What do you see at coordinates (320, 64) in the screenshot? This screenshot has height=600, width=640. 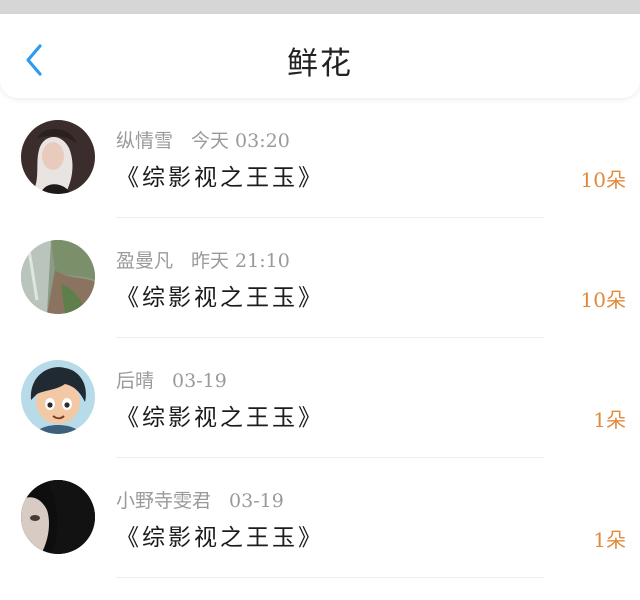 I see `page-title: 鲜花` at bounding box center [320, 64].